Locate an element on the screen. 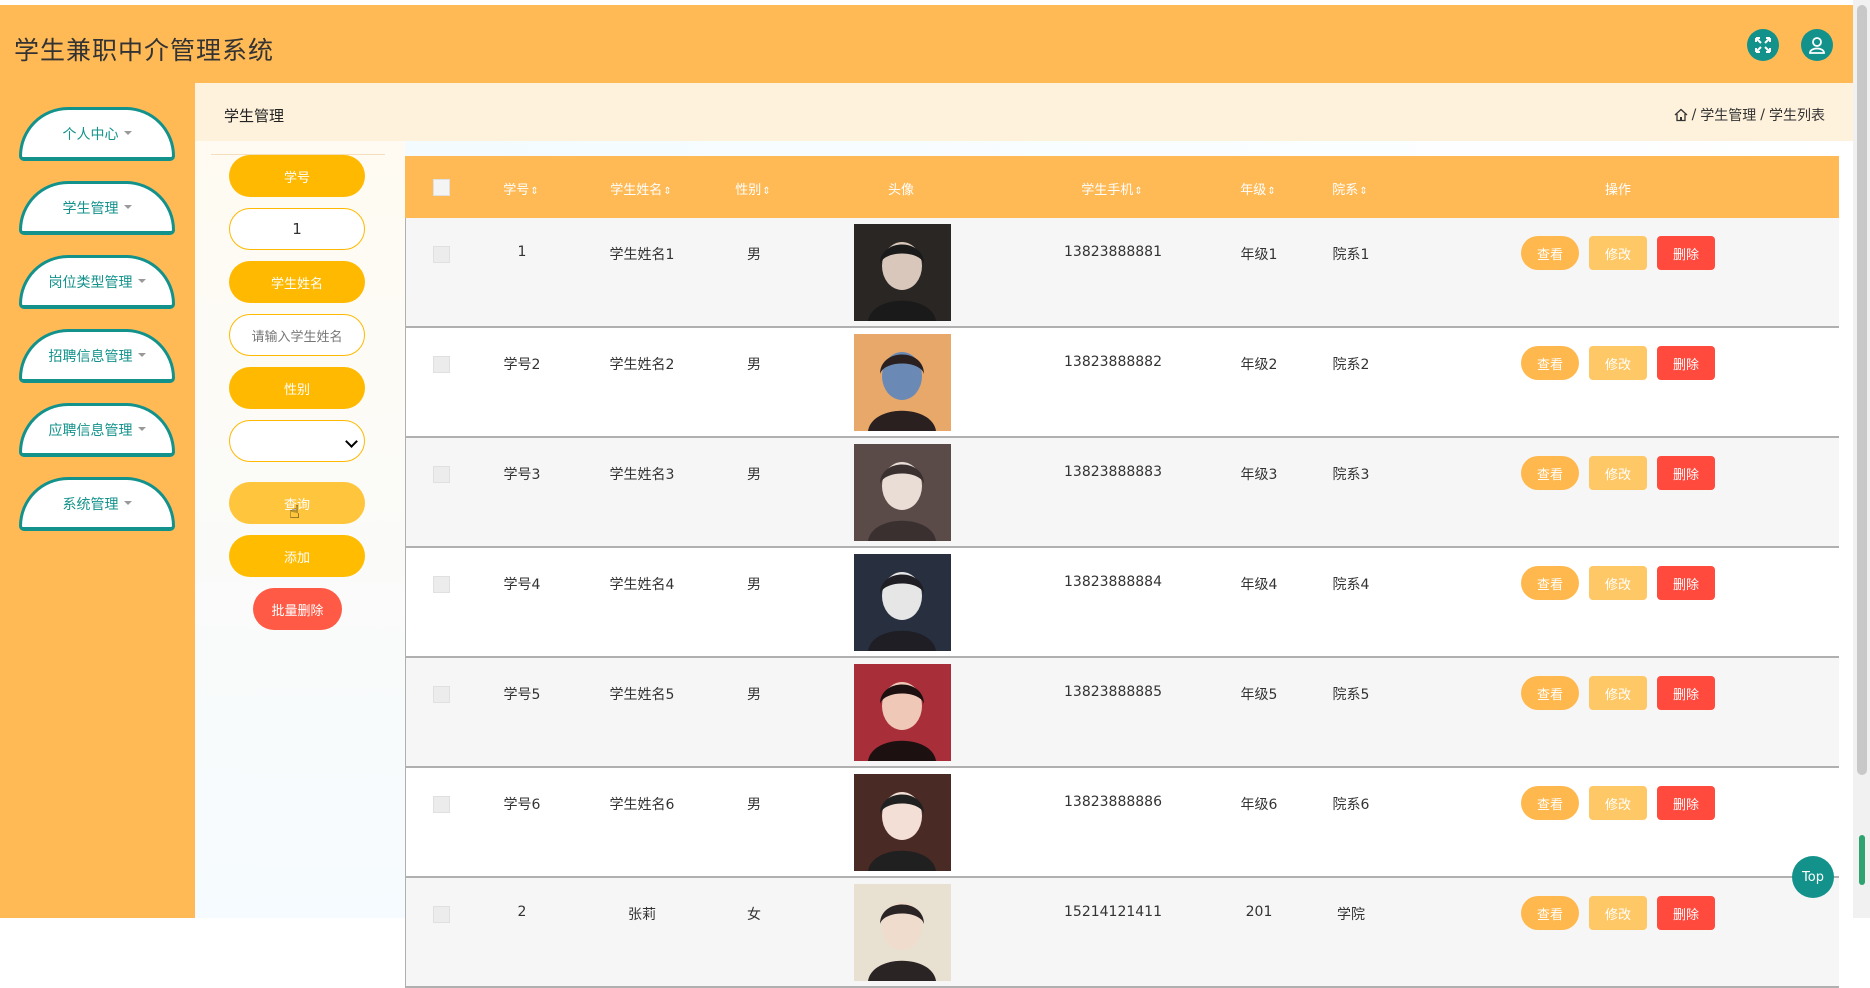  breadcrumb-item-student-management: 学生管理 is located at coordinates (1728, 115).